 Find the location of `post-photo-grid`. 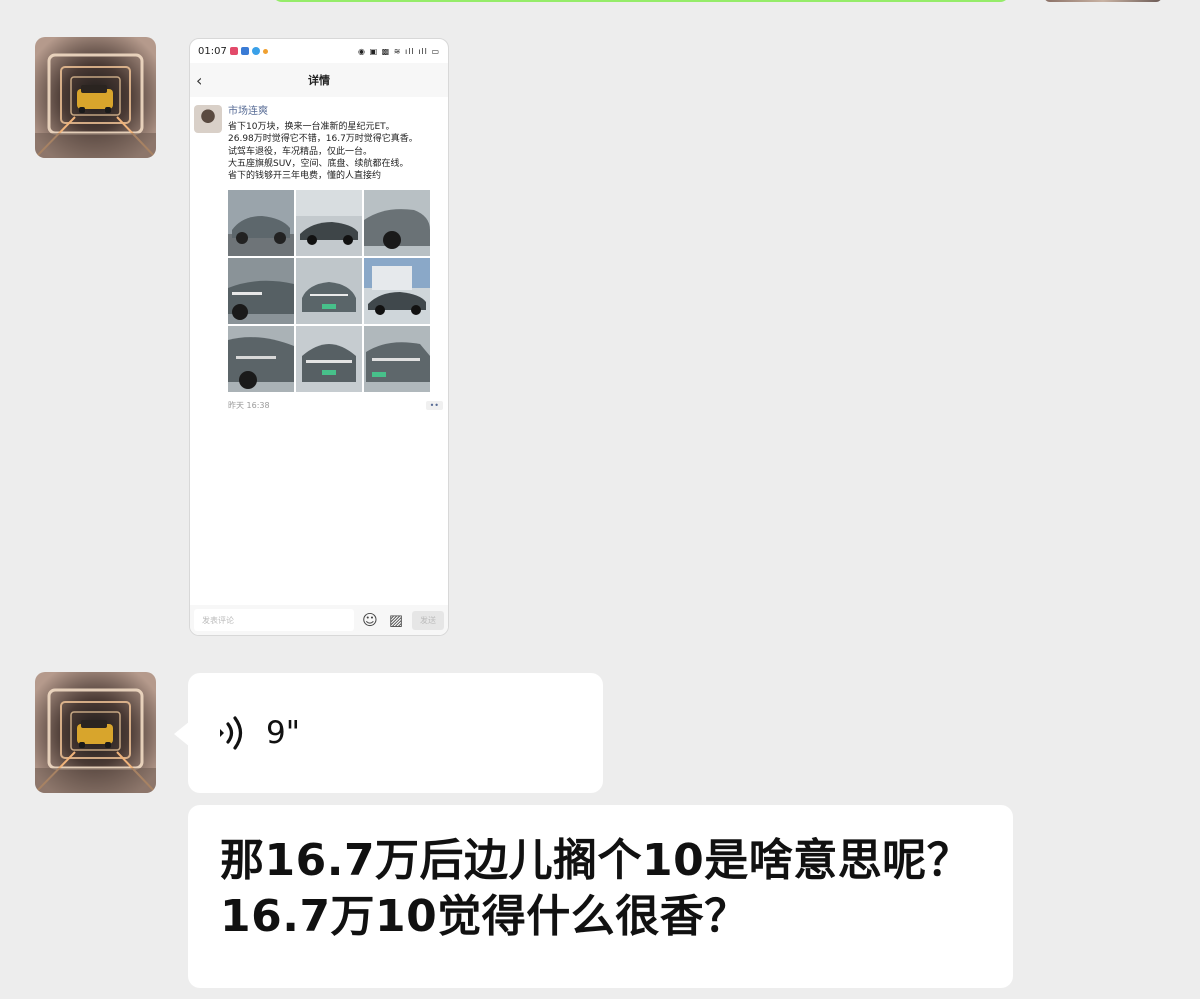

post-photo-grid is located at coordinates (330, 291).